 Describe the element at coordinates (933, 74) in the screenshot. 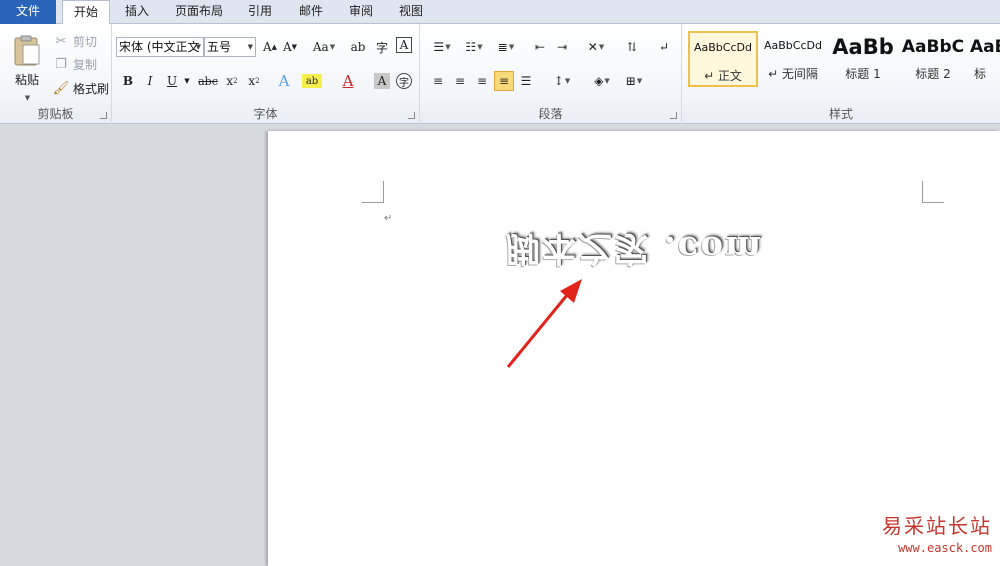

I see `style-name: 标题 2` at that location.